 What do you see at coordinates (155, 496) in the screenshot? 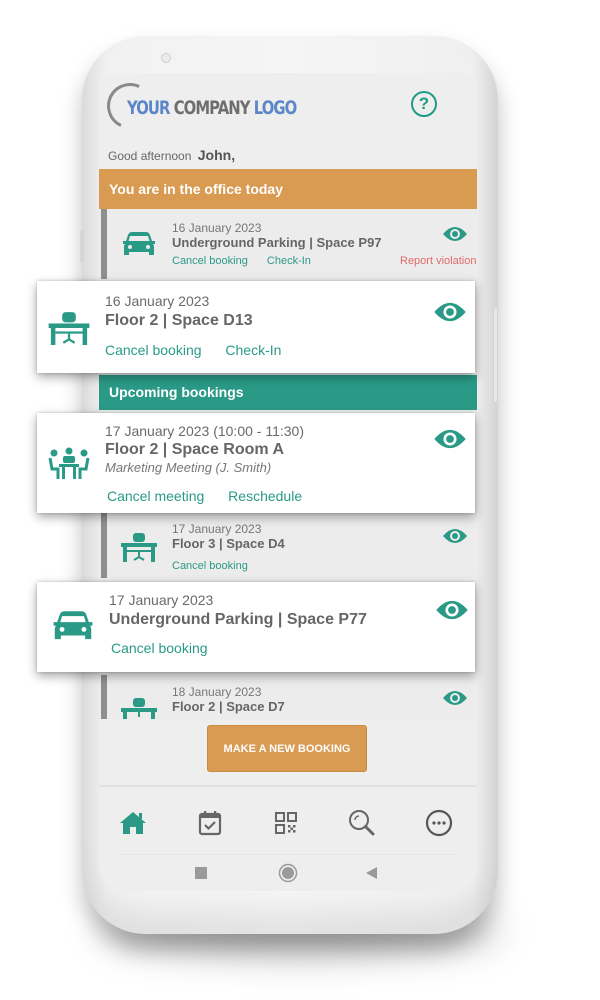
I see `cancel-meeting-link: Cancel meeting` at bounding box center [155, 496].